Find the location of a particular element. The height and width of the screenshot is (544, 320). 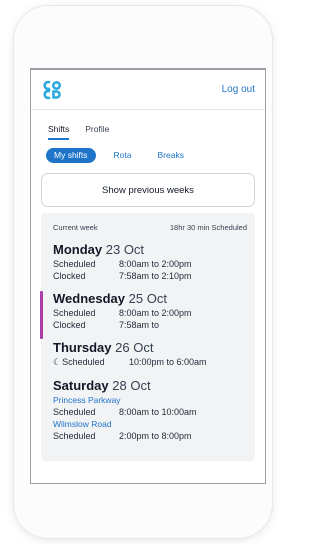

day-title: Saturday 28 Oct is located at coordinates (149, 385).